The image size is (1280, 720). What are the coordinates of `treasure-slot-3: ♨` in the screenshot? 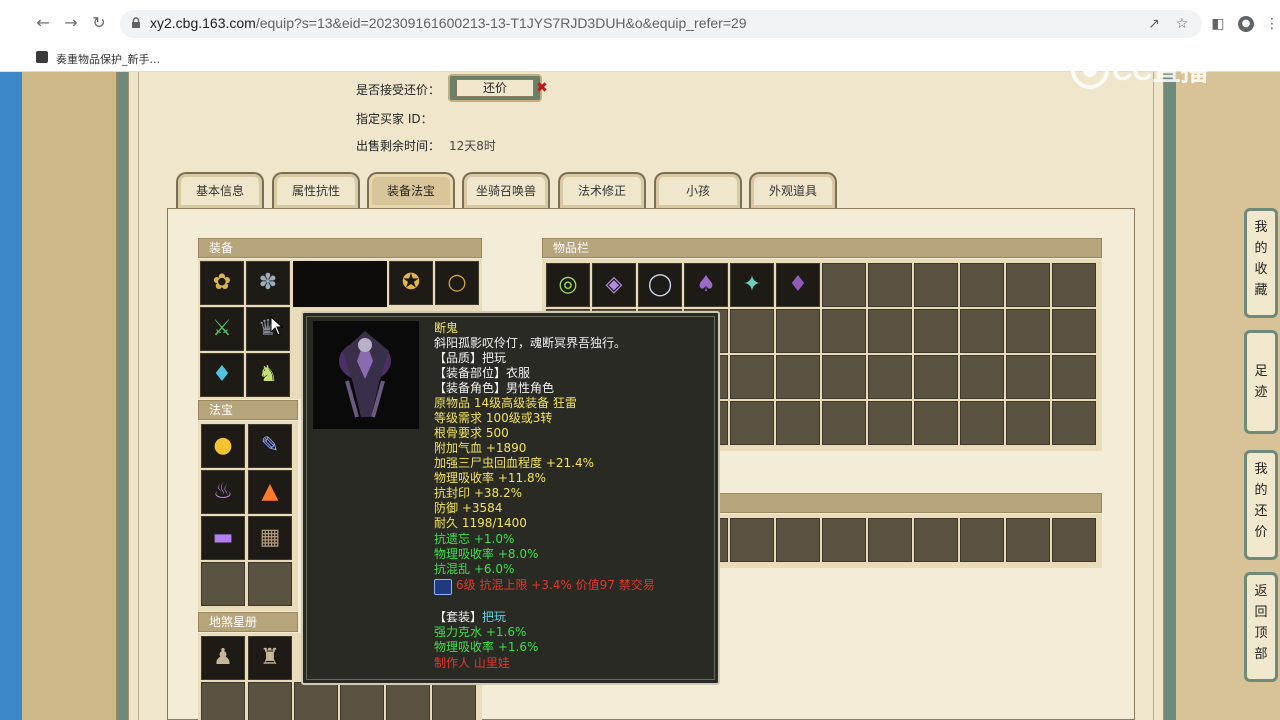 It's located at (223, 492).